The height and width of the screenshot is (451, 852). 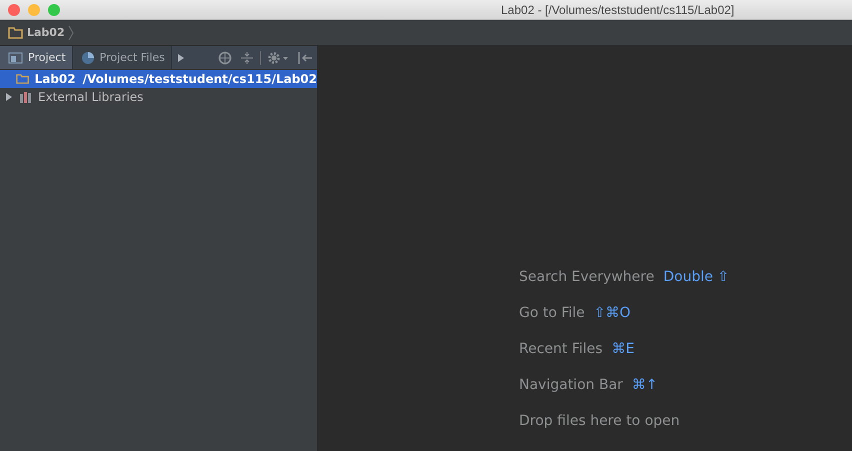 What do you see at coordinates (26, 97) in the screenshot?
I see `books-icon` at bounding box center [26, 97].